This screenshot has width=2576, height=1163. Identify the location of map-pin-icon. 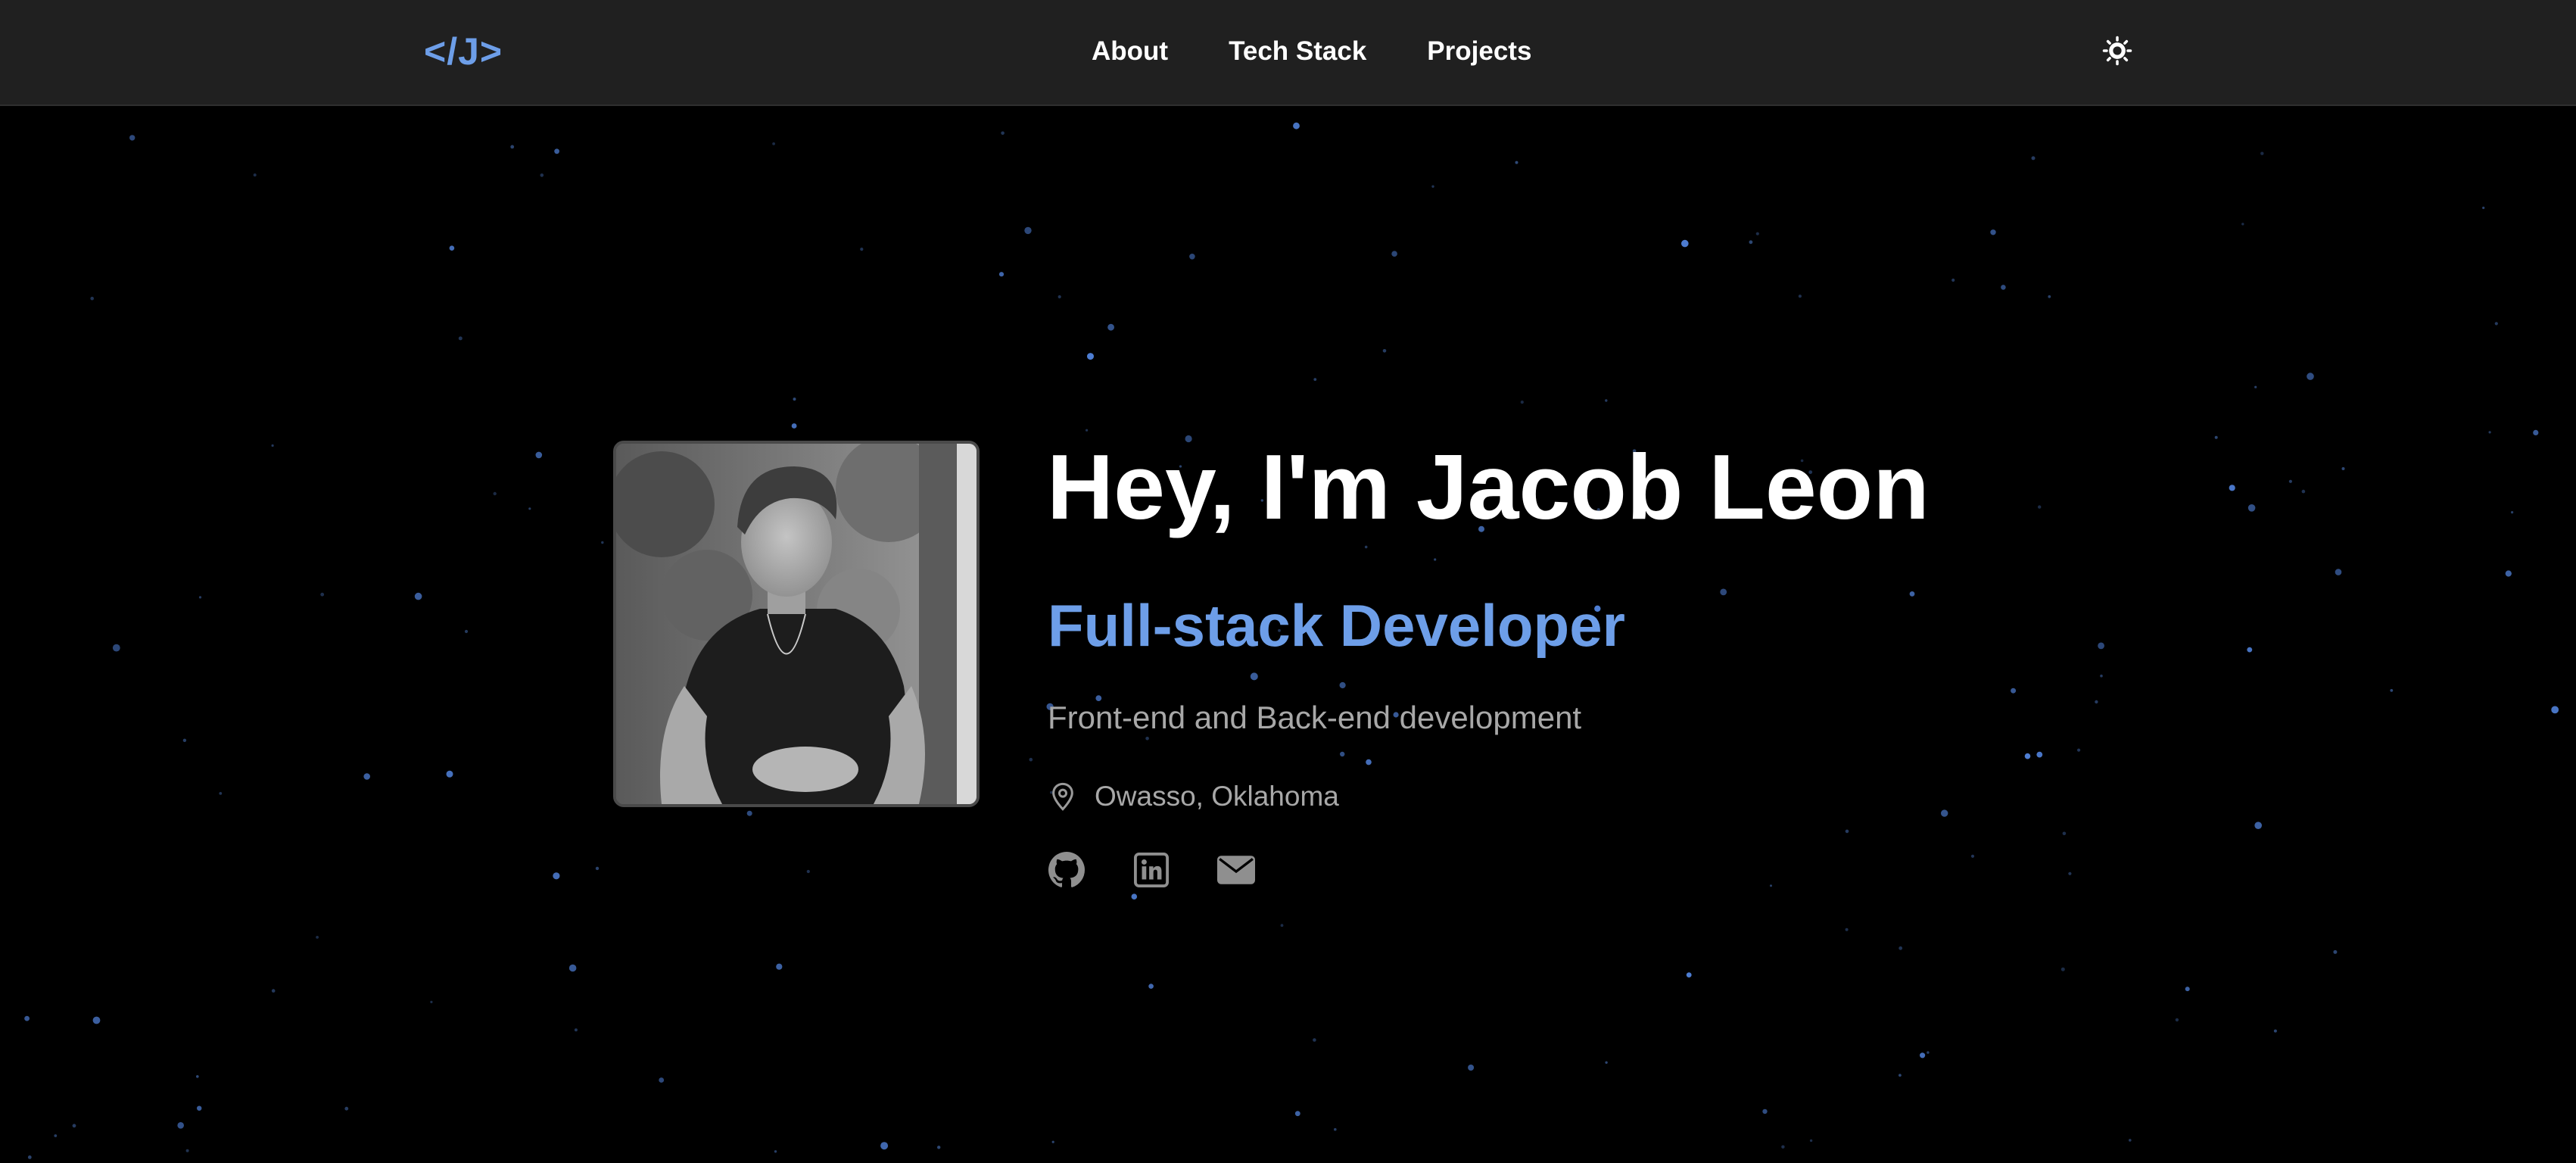
(1062, 797).